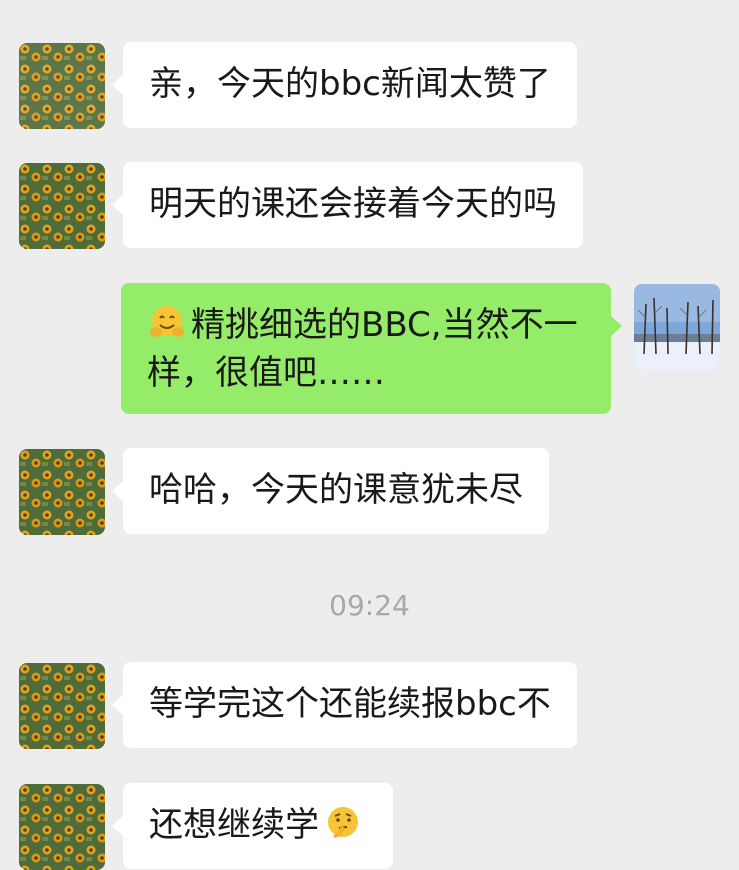 The image size is (739, 870). What do you see at coordinates (167, 322) in the screenshot?
I see `hugging-face-emoji-icon` at bounding box center [167, 322].